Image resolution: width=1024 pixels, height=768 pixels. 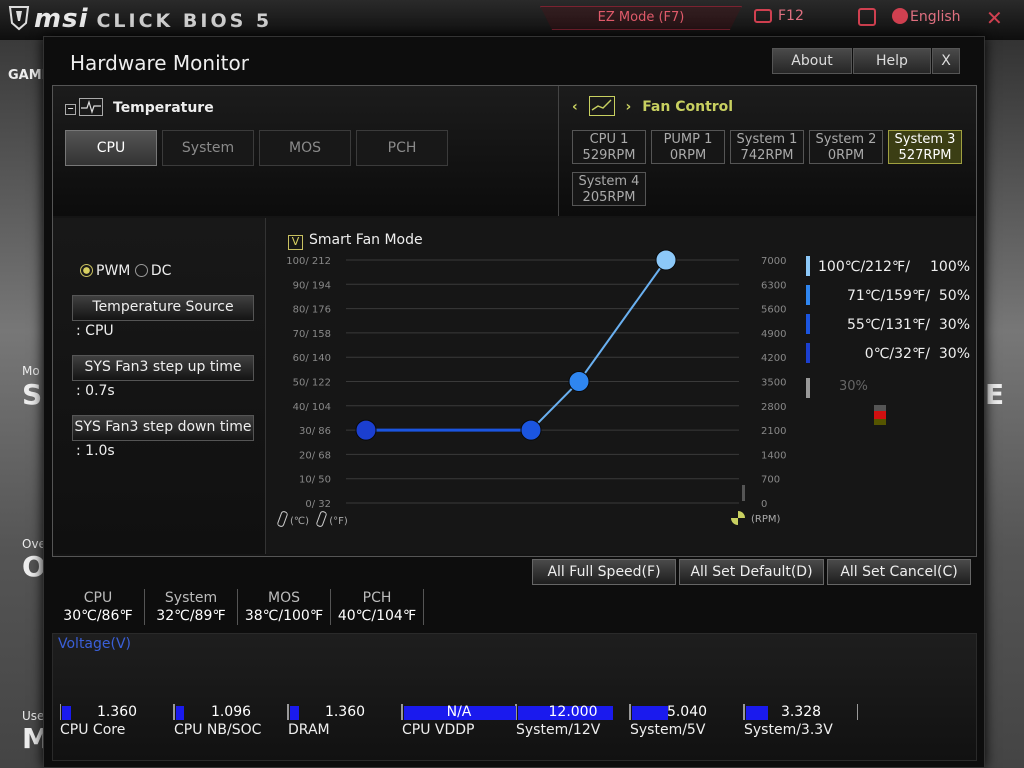 I want to click on tab-cpu: CPU, so click(x=111, y=148).